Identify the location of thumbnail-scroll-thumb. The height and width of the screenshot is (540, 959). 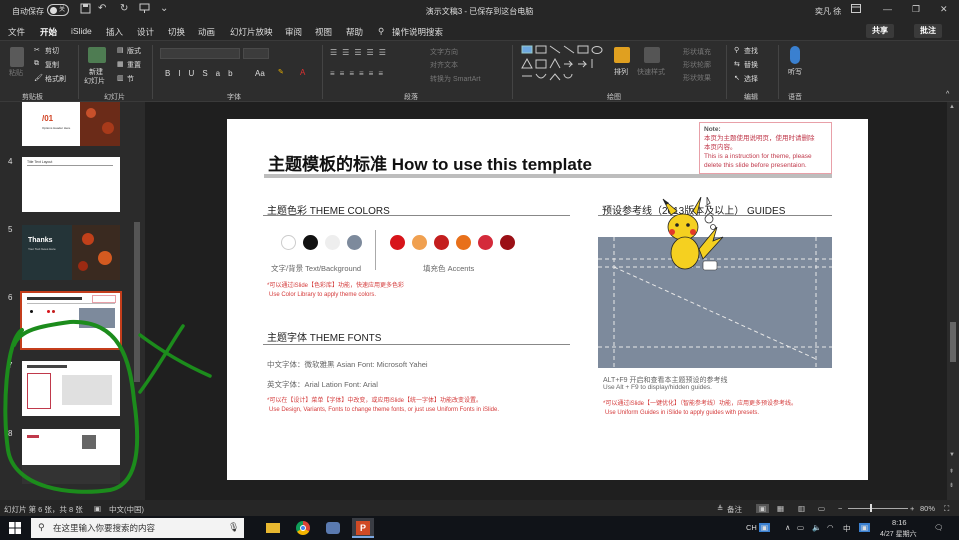
(137, 302).